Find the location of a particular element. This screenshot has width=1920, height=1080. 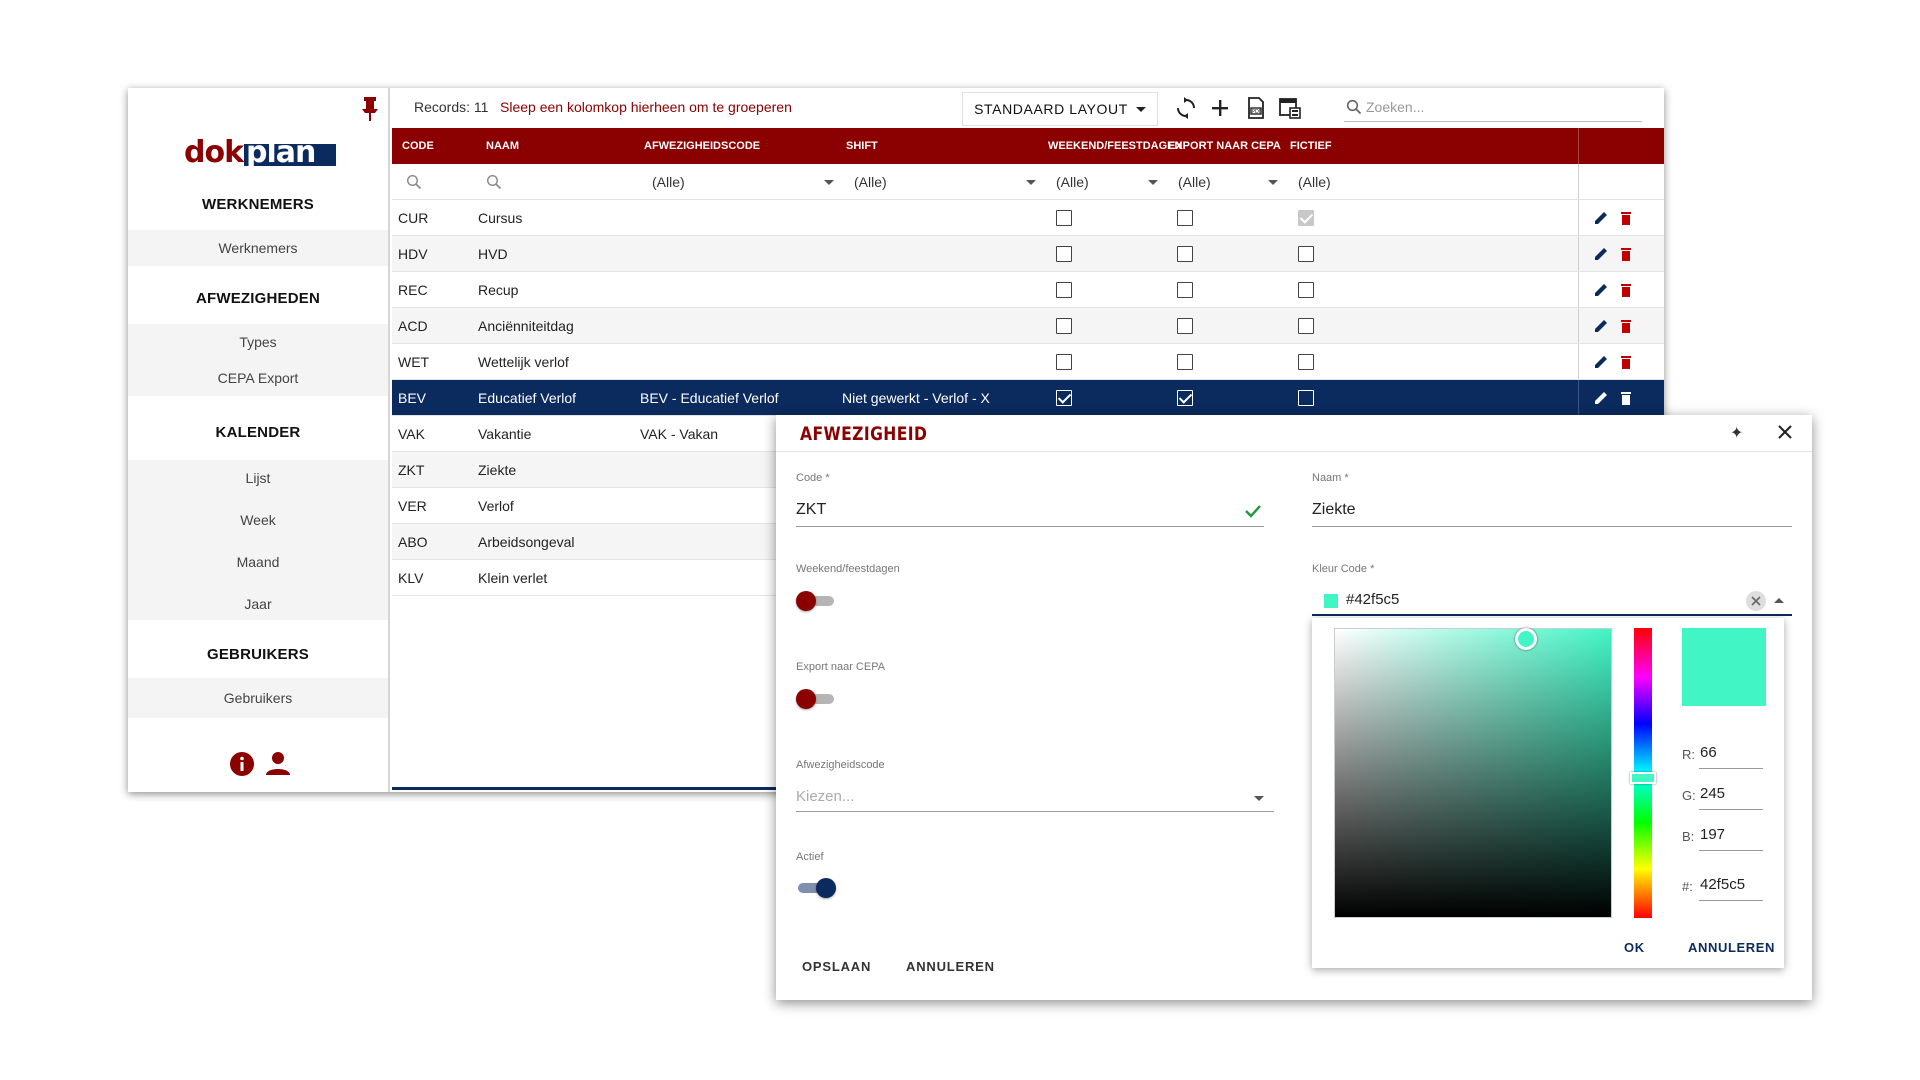

hue-handle is located at coordinates (1643, 778).